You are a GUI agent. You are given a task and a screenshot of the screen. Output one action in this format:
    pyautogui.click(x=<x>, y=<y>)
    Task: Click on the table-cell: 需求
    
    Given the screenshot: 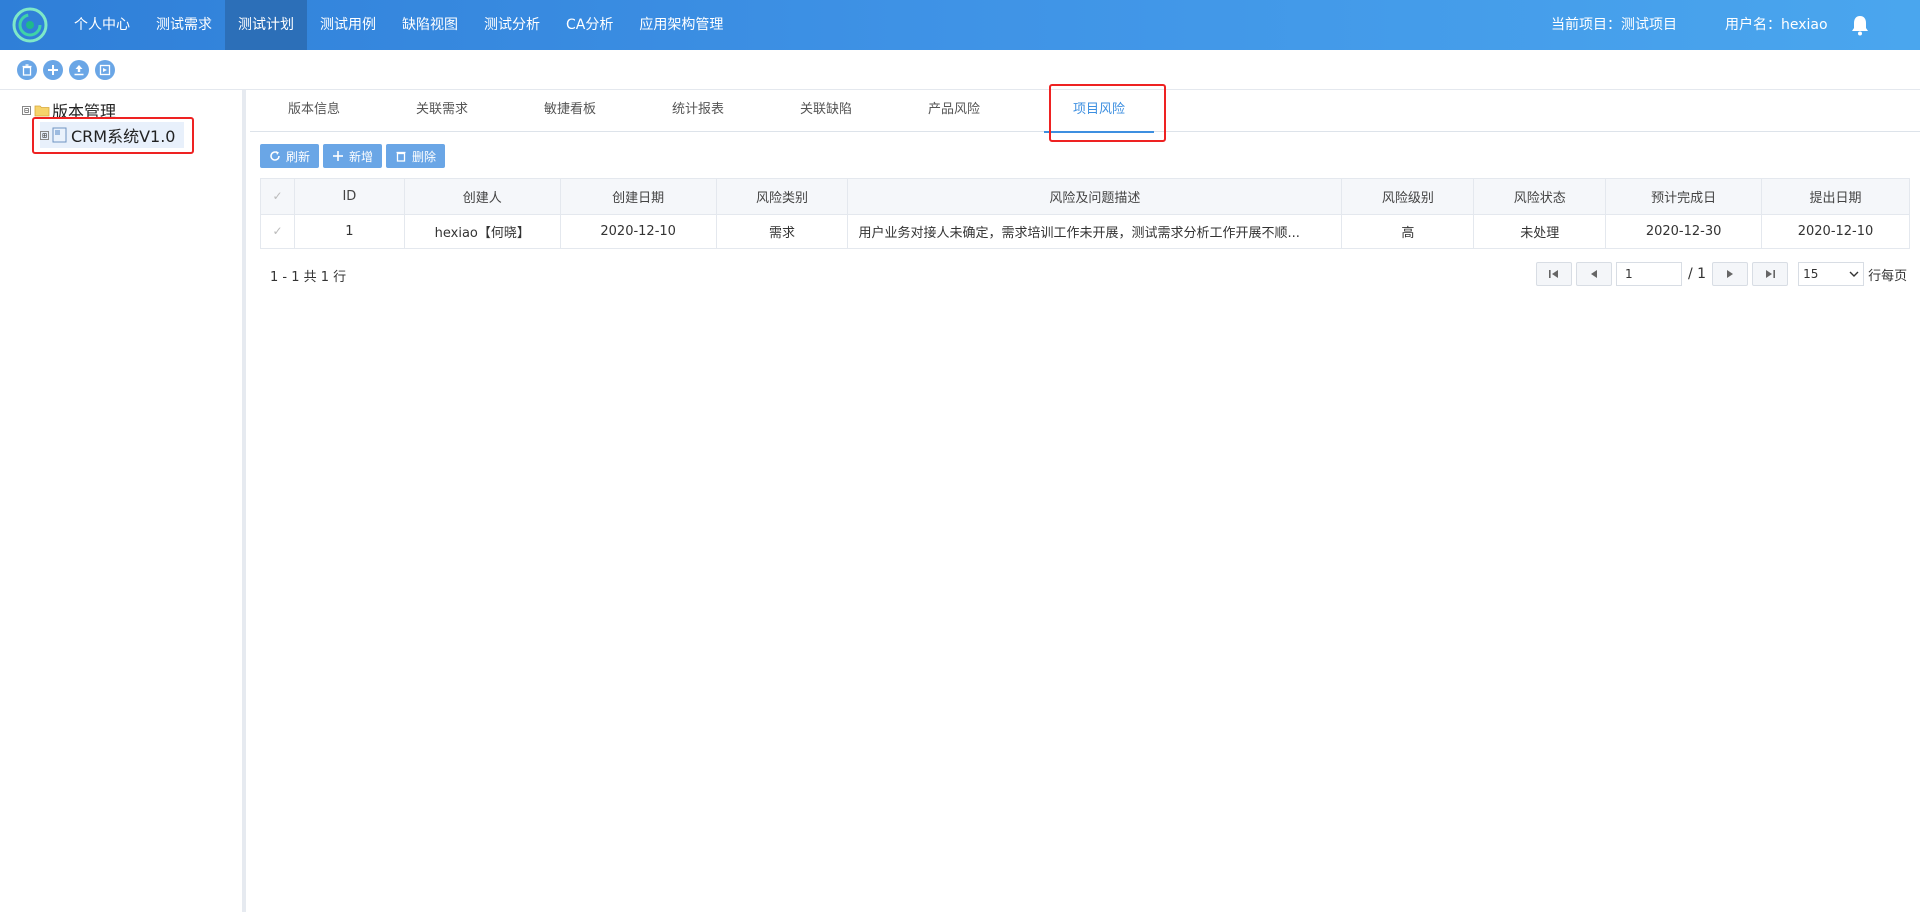 What is the action you would take?
    pyautogui.click(x=782, y=231)
    